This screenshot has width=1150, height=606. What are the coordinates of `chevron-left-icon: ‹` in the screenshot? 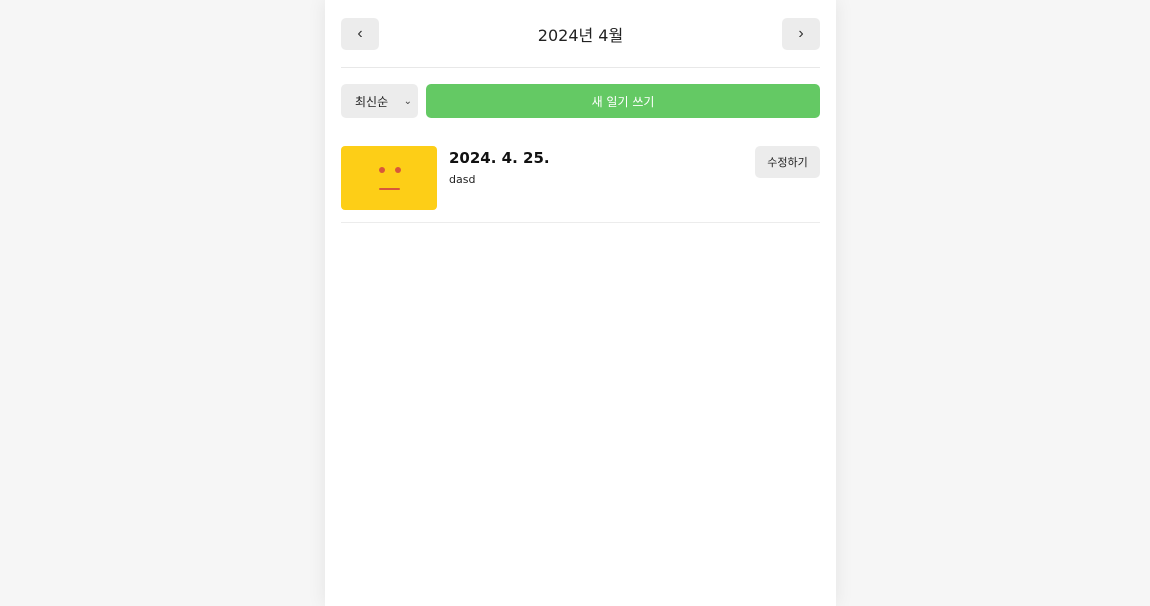 It's located at (360, 33).